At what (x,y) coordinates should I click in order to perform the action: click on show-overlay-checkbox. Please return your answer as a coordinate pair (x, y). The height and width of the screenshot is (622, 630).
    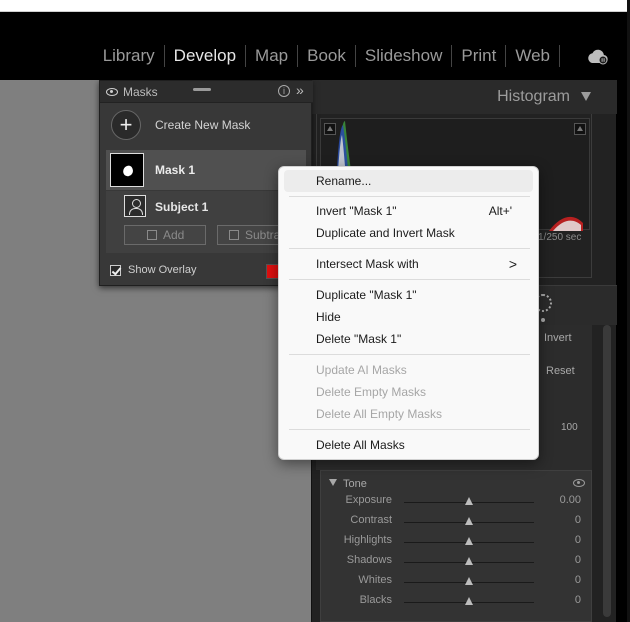
    Looking at the image, I should click on (115, 270).